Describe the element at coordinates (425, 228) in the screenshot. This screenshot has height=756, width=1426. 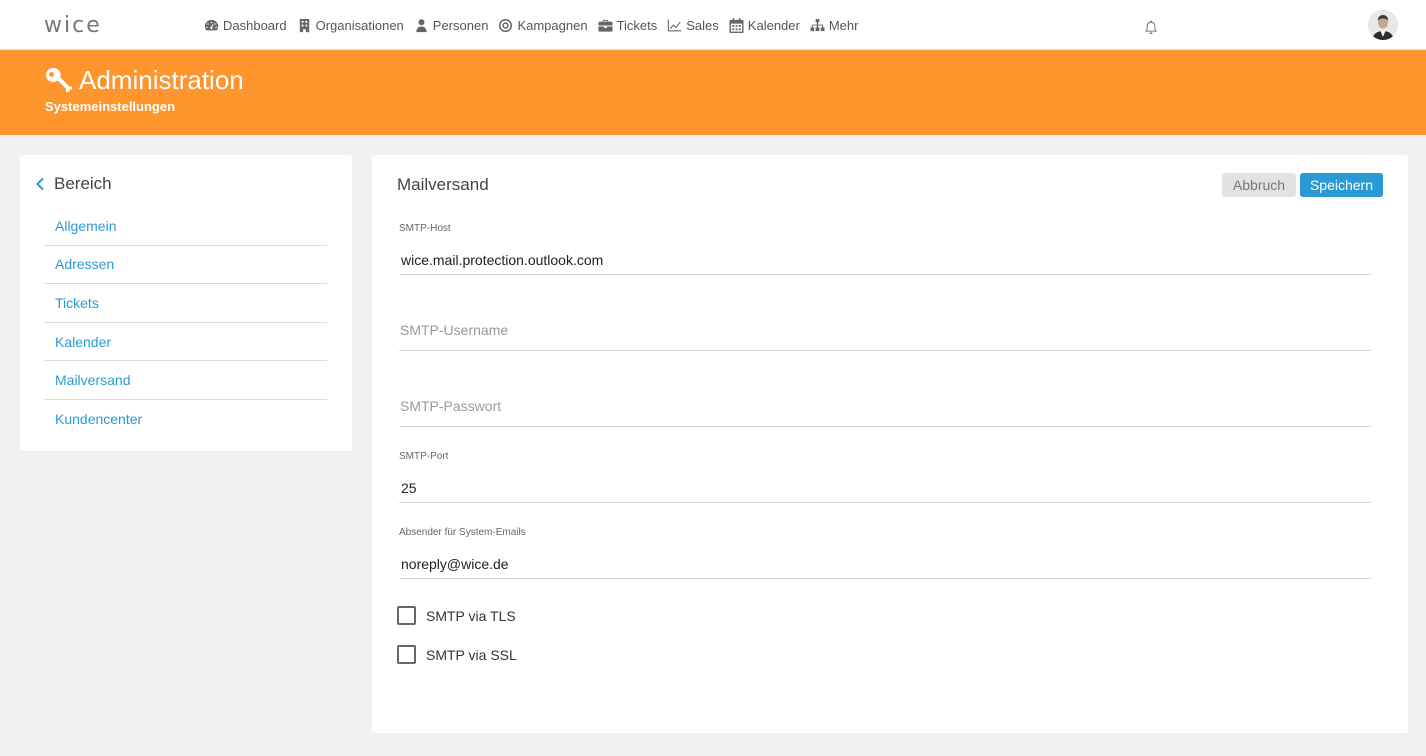
I see `smtp-host-label: SMTP-Host` at that location.